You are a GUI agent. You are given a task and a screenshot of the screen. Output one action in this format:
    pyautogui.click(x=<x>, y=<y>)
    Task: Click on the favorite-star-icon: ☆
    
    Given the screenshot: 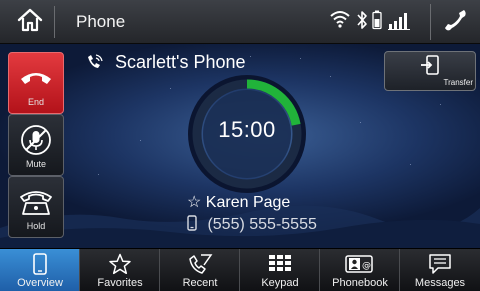 What is the action you would take?
    pyautogui.click(x=194, y=202)
    